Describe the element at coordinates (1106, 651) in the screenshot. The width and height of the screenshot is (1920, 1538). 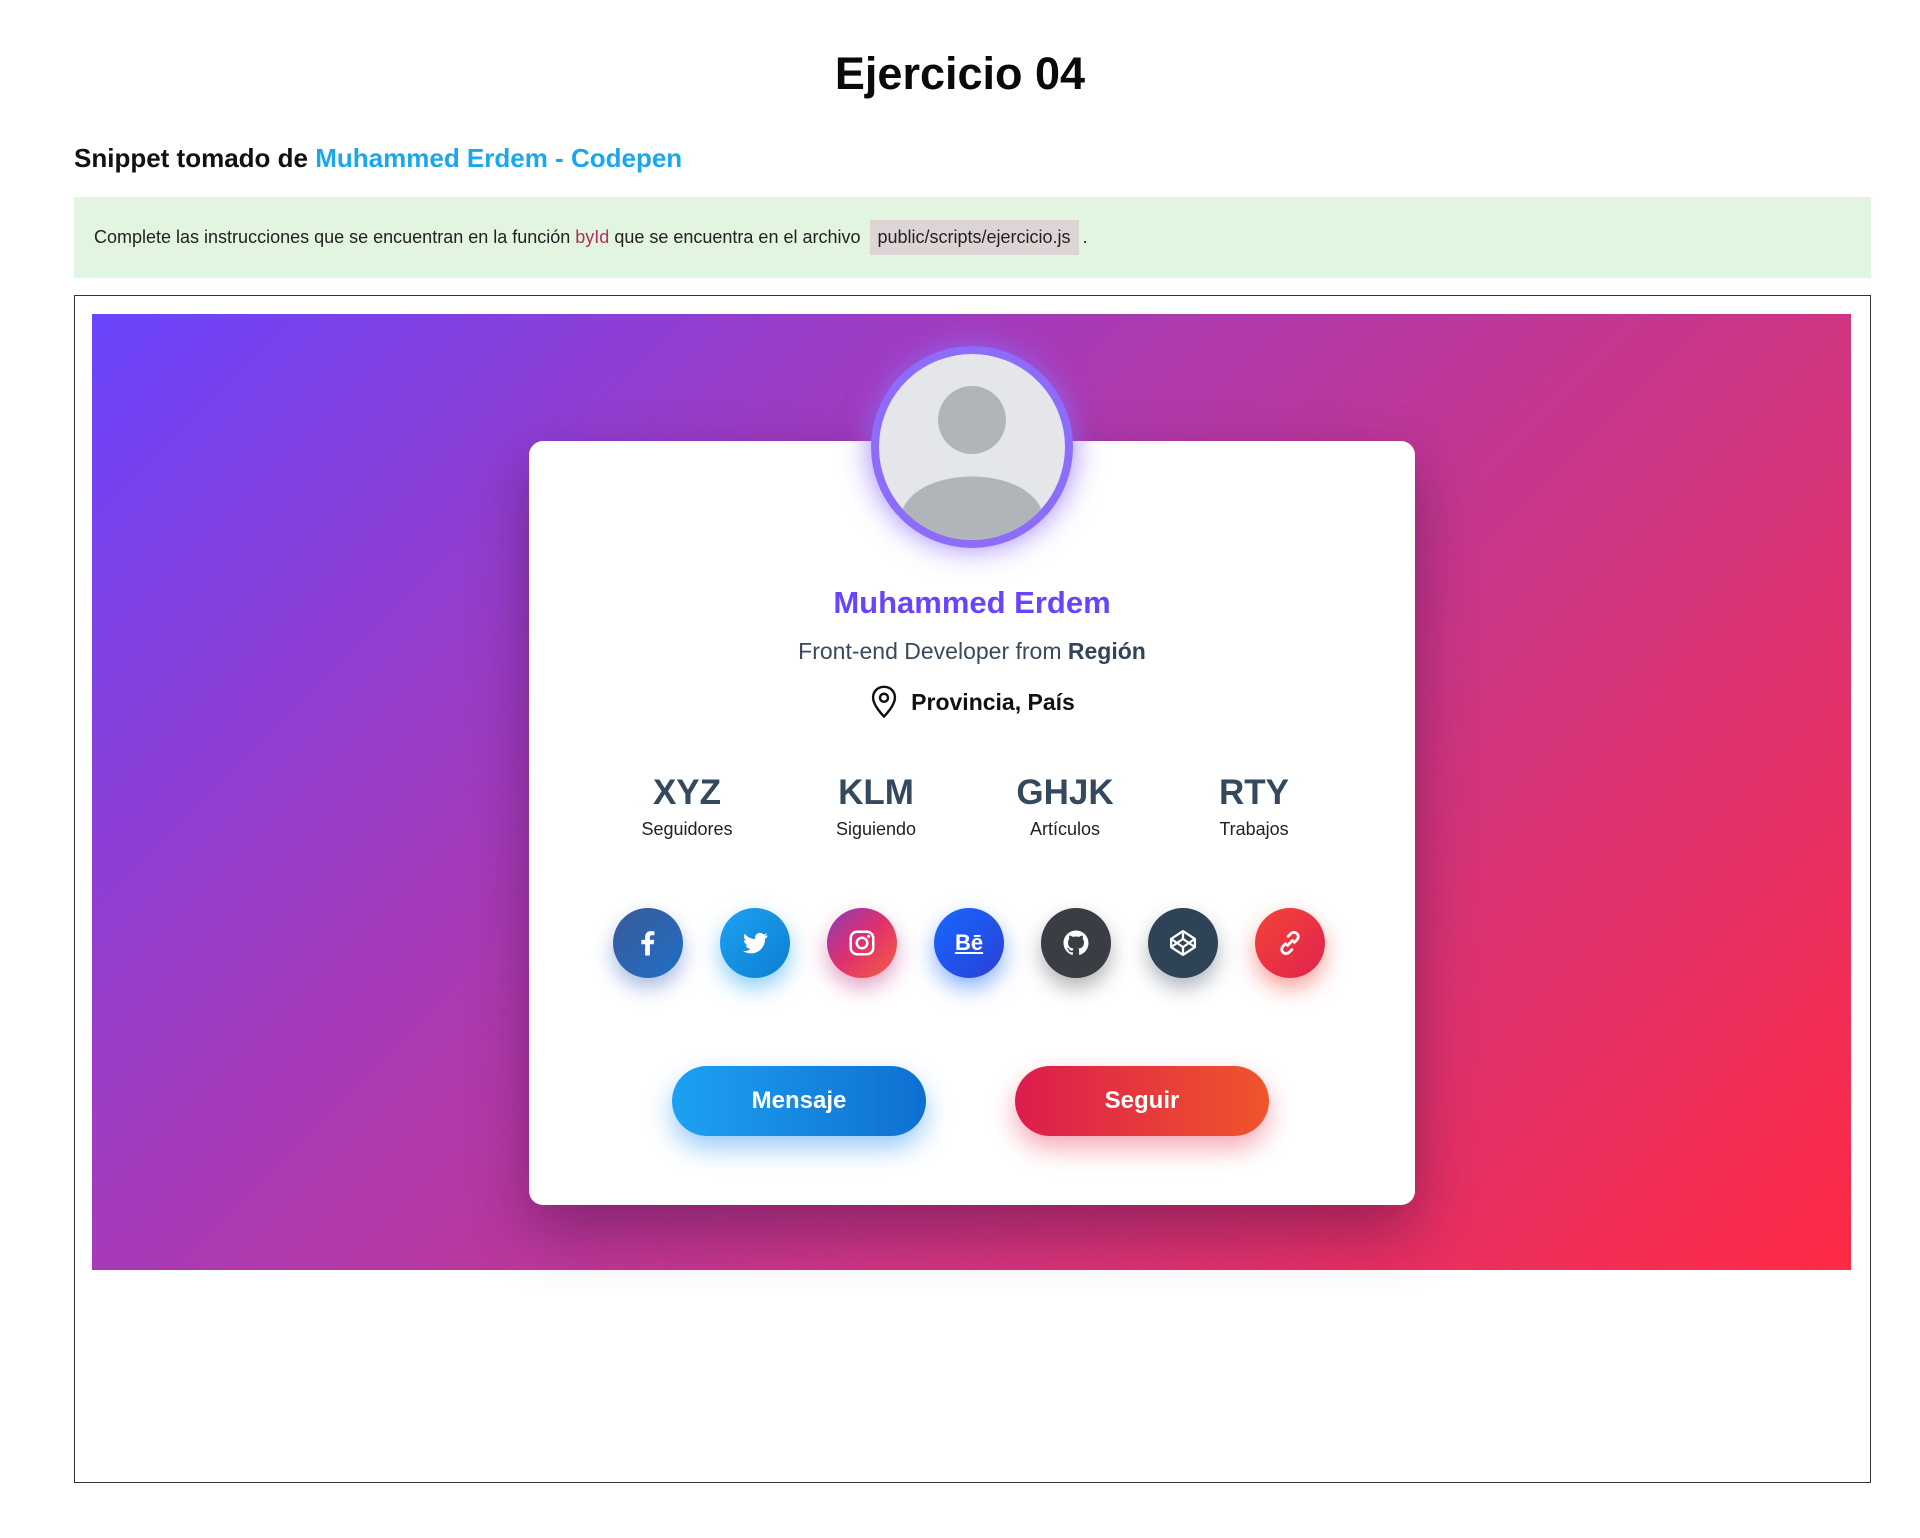
I see `role-region: Región` at that location.